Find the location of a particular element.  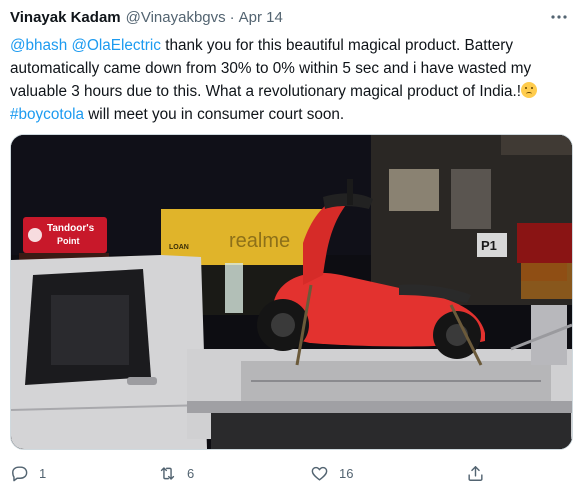

author-name: Vinayak Kadam is located at coordinates (65, 17).